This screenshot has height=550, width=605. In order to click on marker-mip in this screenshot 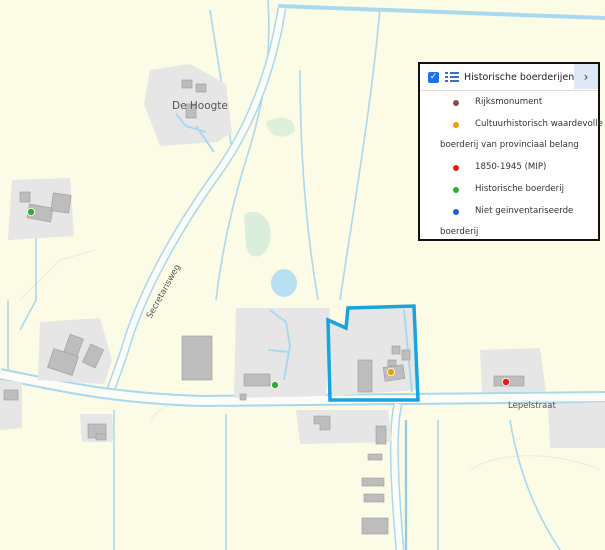, I will do `click(505, 381)`.